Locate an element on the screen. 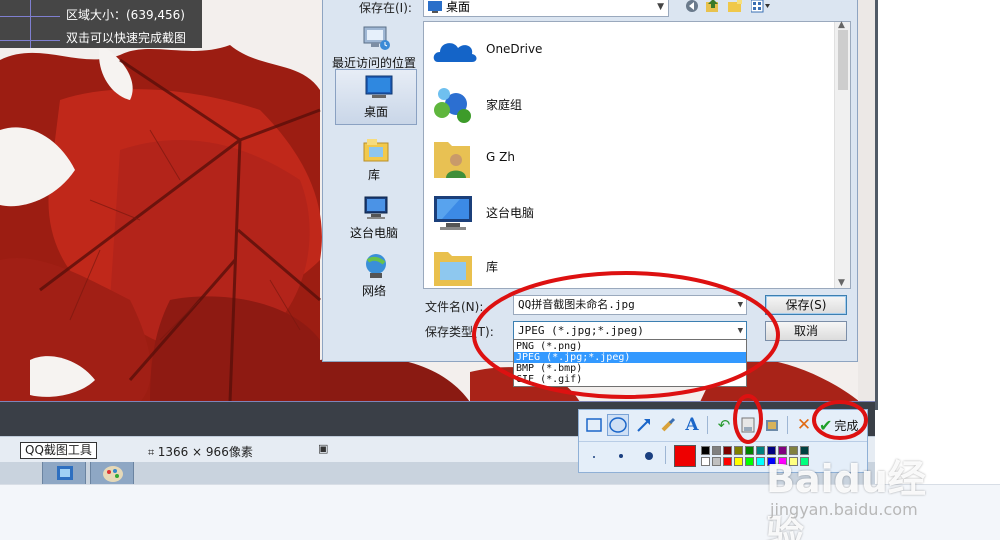 The image size is (1000, 540). toolbar-tools-row: A ↶ ✕ ✔ 完成 is located at coordinates (723, 425).